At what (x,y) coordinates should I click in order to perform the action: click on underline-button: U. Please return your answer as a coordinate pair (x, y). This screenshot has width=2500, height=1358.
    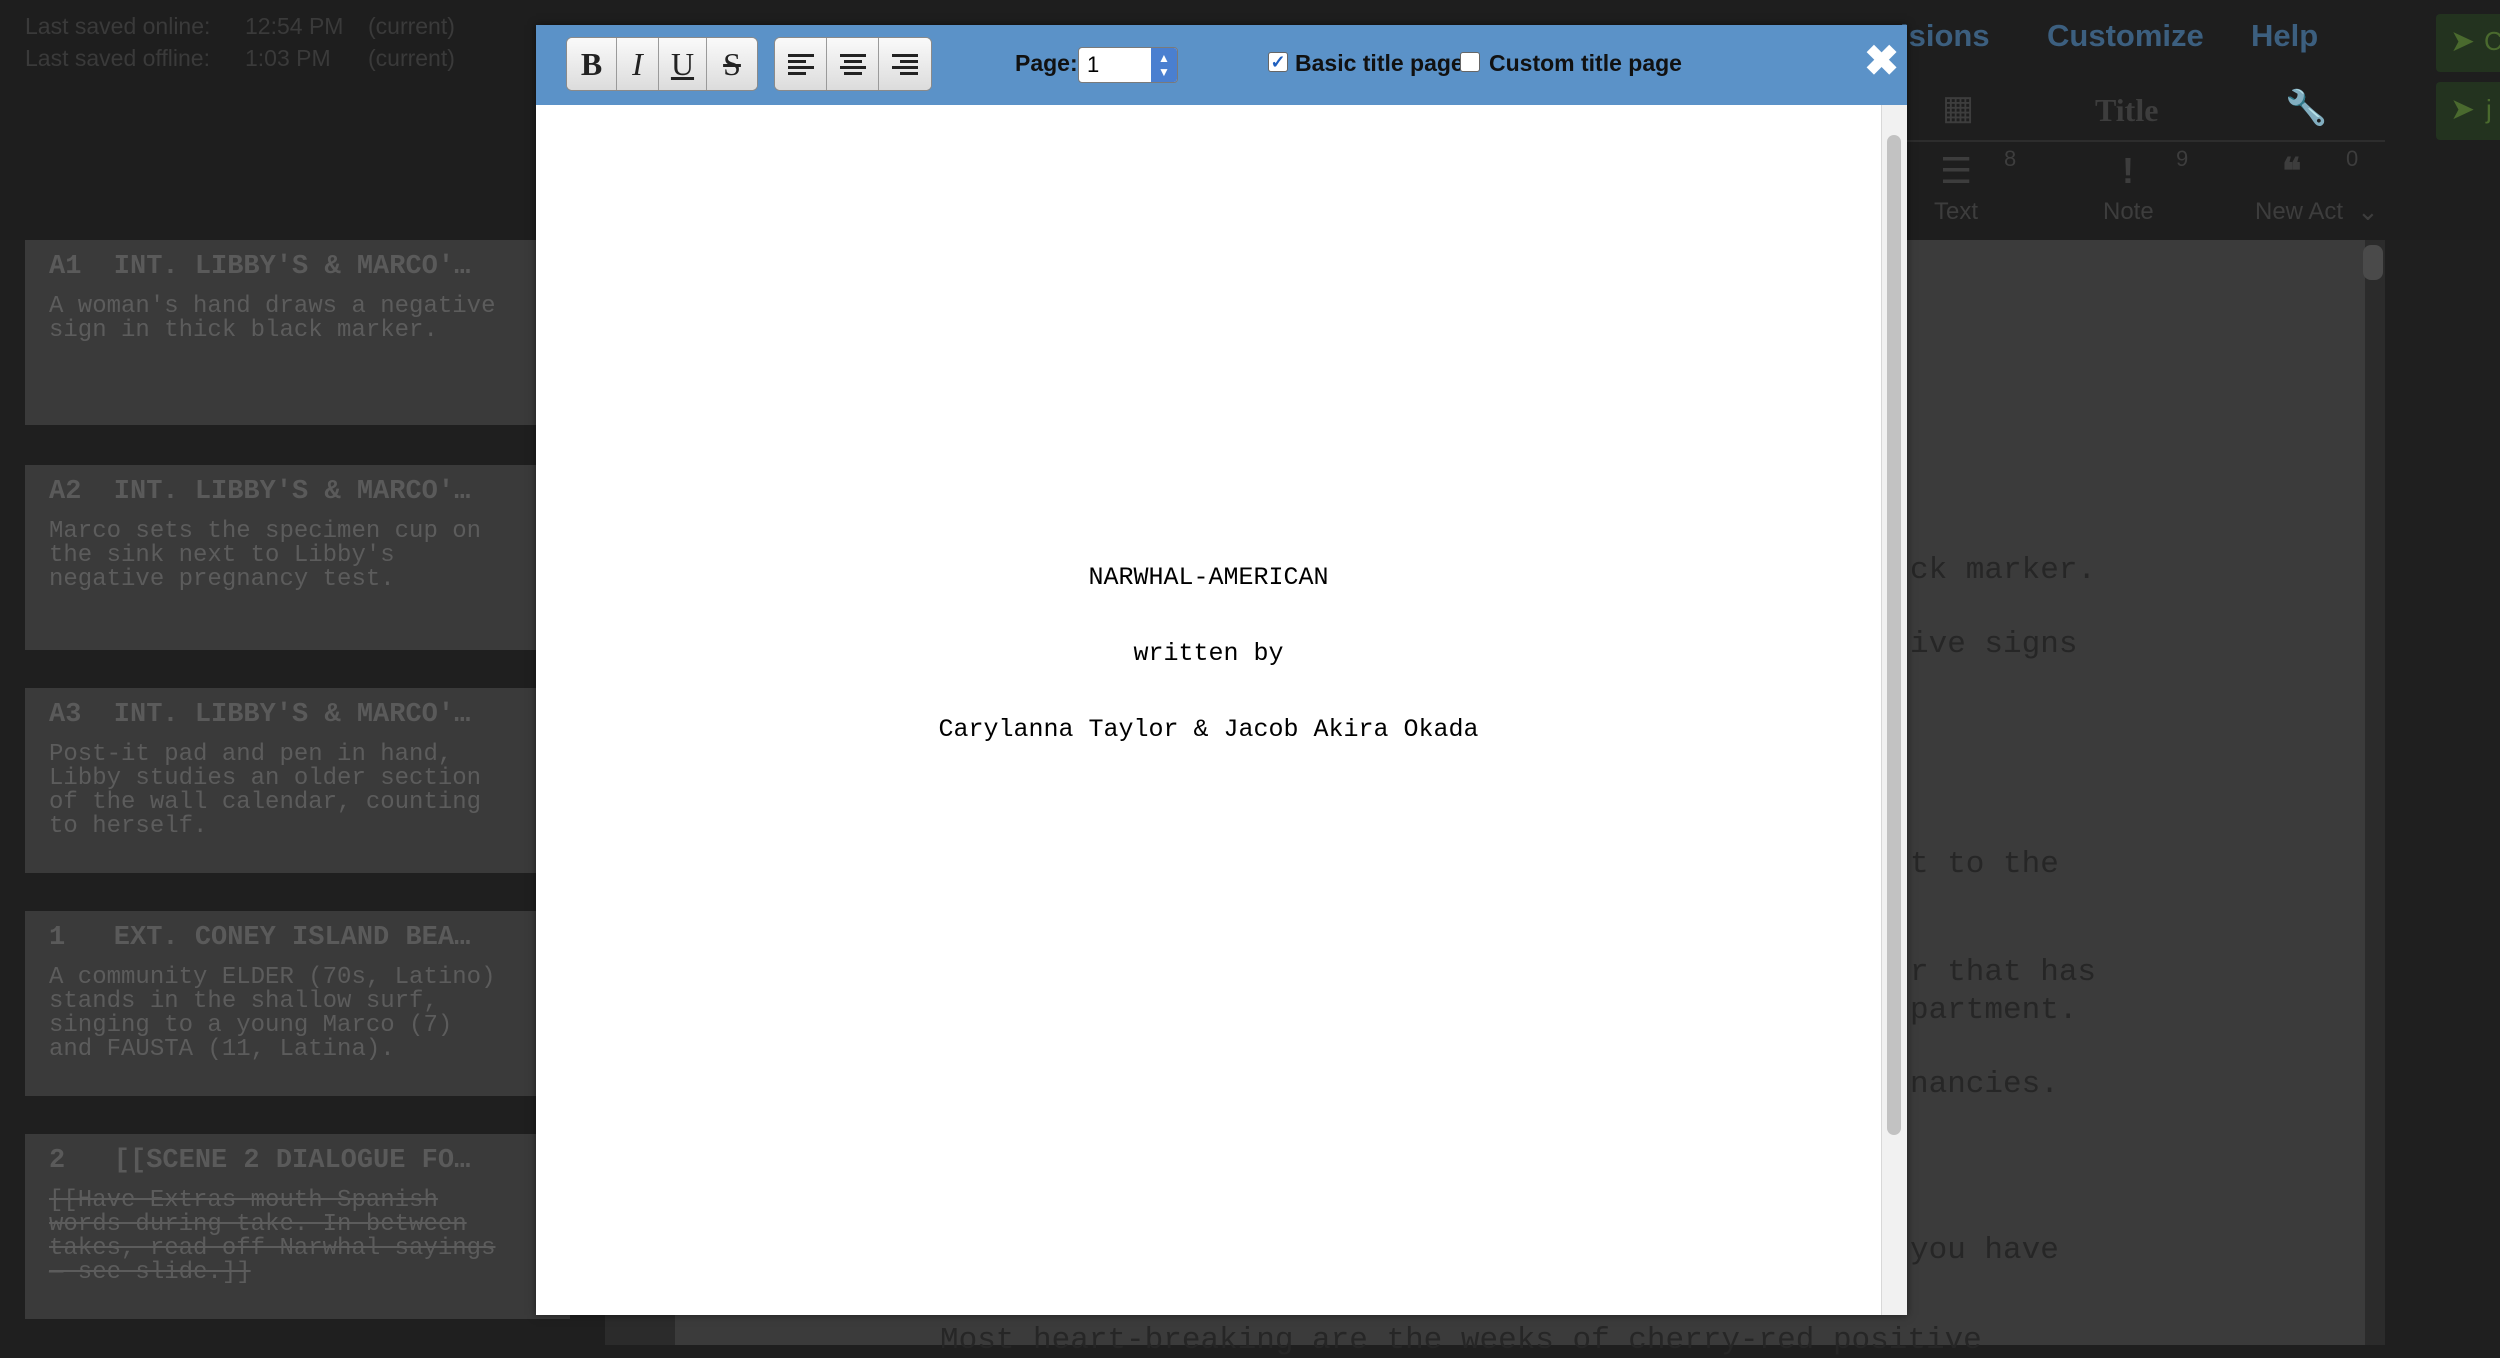
    Looking at the image, I should click on (683, 64).